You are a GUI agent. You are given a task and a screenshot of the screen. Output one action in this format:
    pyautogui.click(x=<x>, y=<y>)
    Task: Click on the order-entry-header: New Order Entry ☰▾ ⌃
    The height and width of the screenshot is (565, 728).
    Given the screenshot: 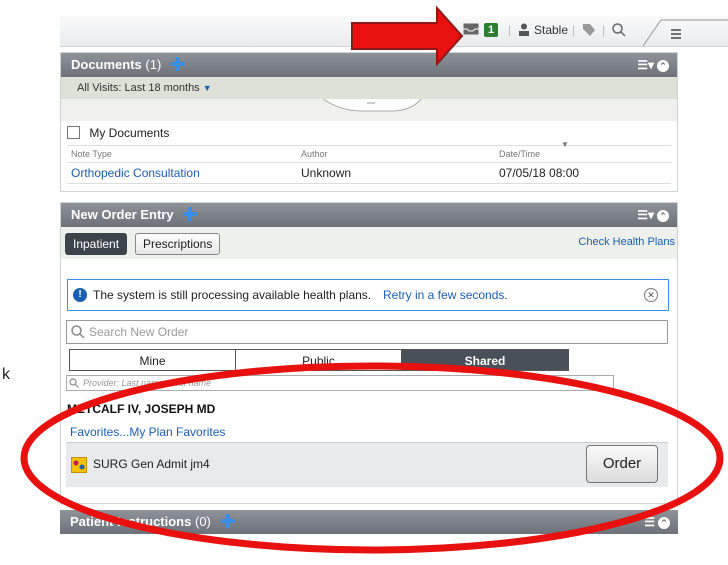 What is the action you would take?
    pyautogui.click(x=369, y=215)
    